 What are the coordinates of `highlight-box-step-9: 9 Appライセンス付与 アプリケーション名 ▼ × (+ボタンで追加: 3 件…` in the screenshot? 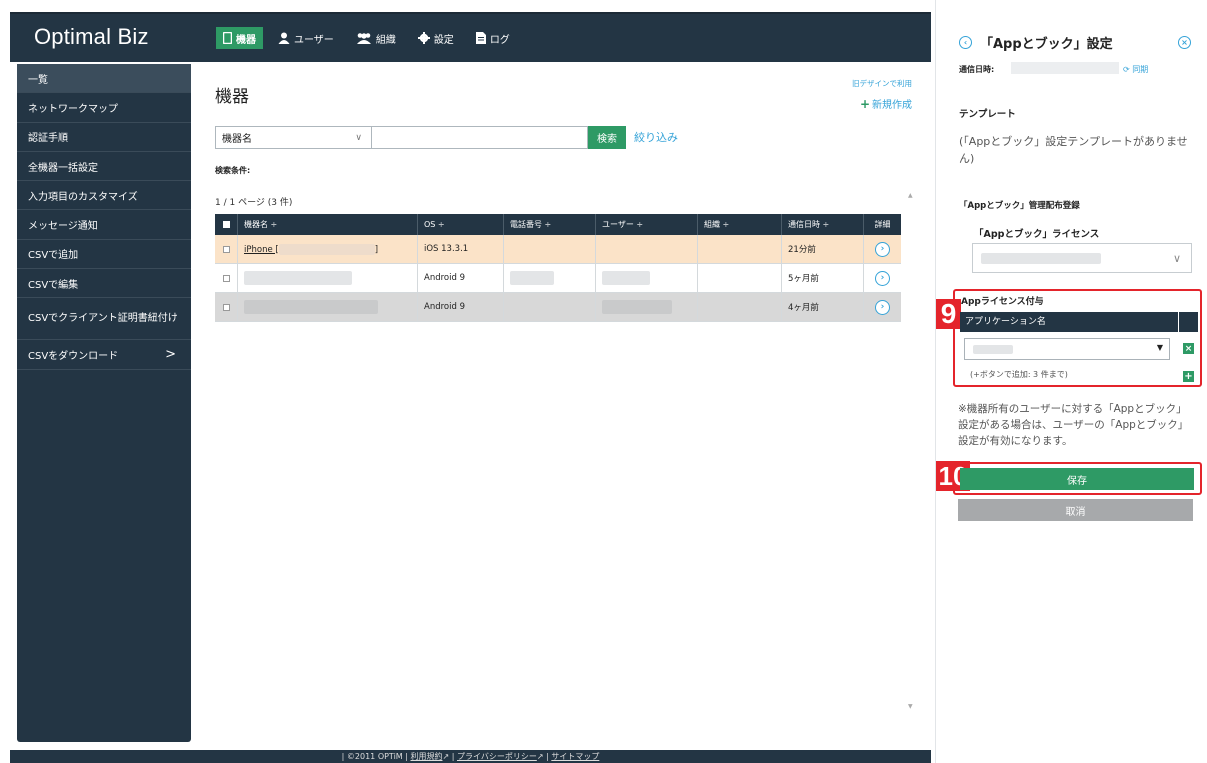 It's located at (1069, 338).